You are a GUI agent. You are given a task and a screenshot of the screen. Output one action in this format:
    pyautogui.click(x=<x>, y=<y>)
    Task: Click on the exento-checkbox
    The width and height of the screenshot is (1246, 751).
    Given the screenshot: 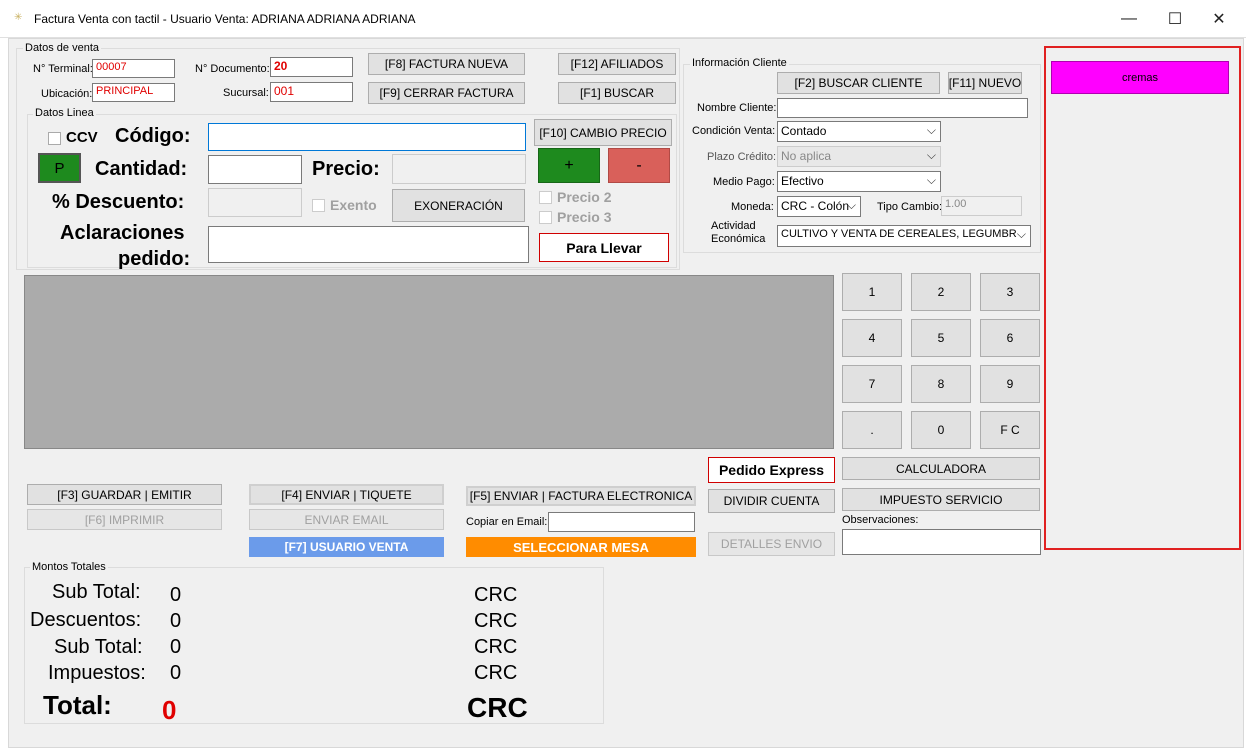 What is the action you would take?
    pyautogui.click(x=318, y=205)
    